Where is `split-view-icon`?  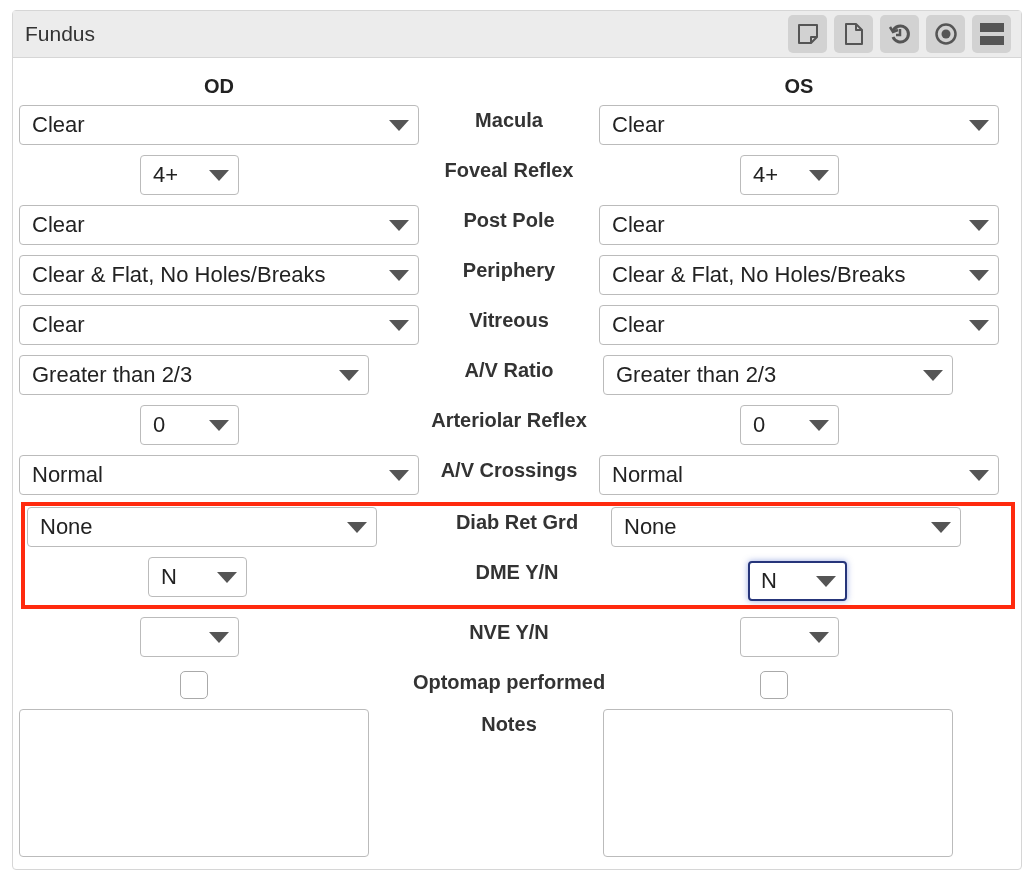 split-view-icon is located at coordinates (991, 34).